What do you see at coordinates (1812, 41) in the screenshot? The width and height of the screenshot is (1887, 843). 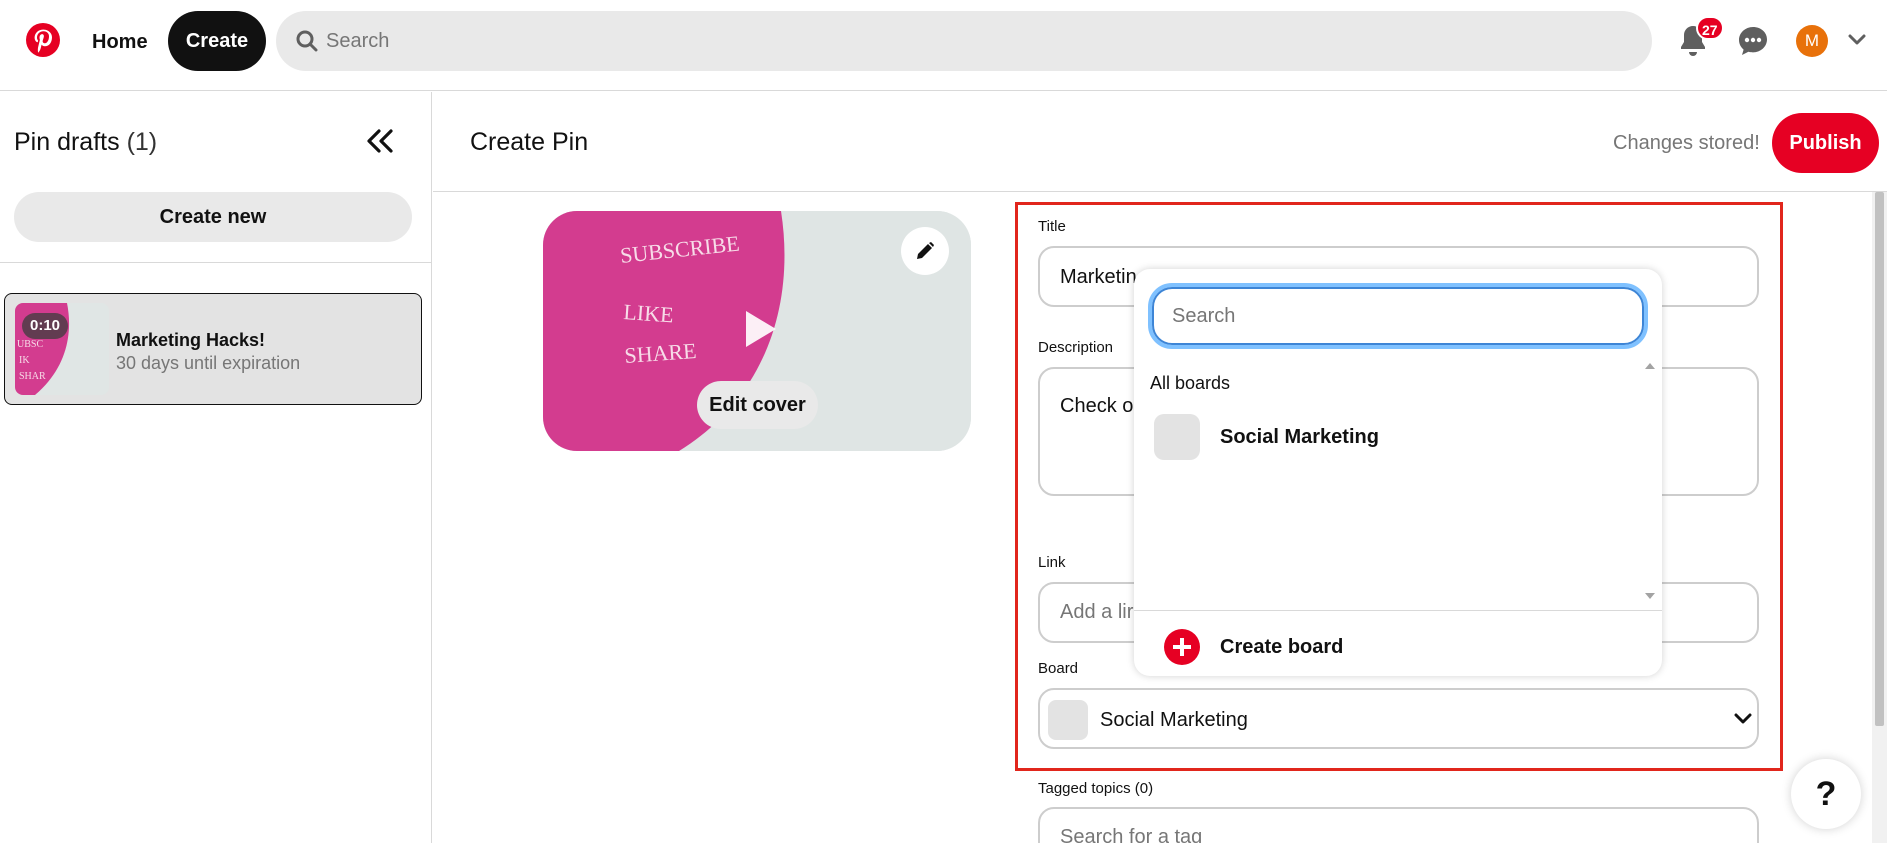 I see `profile-avatar: M` at bounding box center [1812, 41].